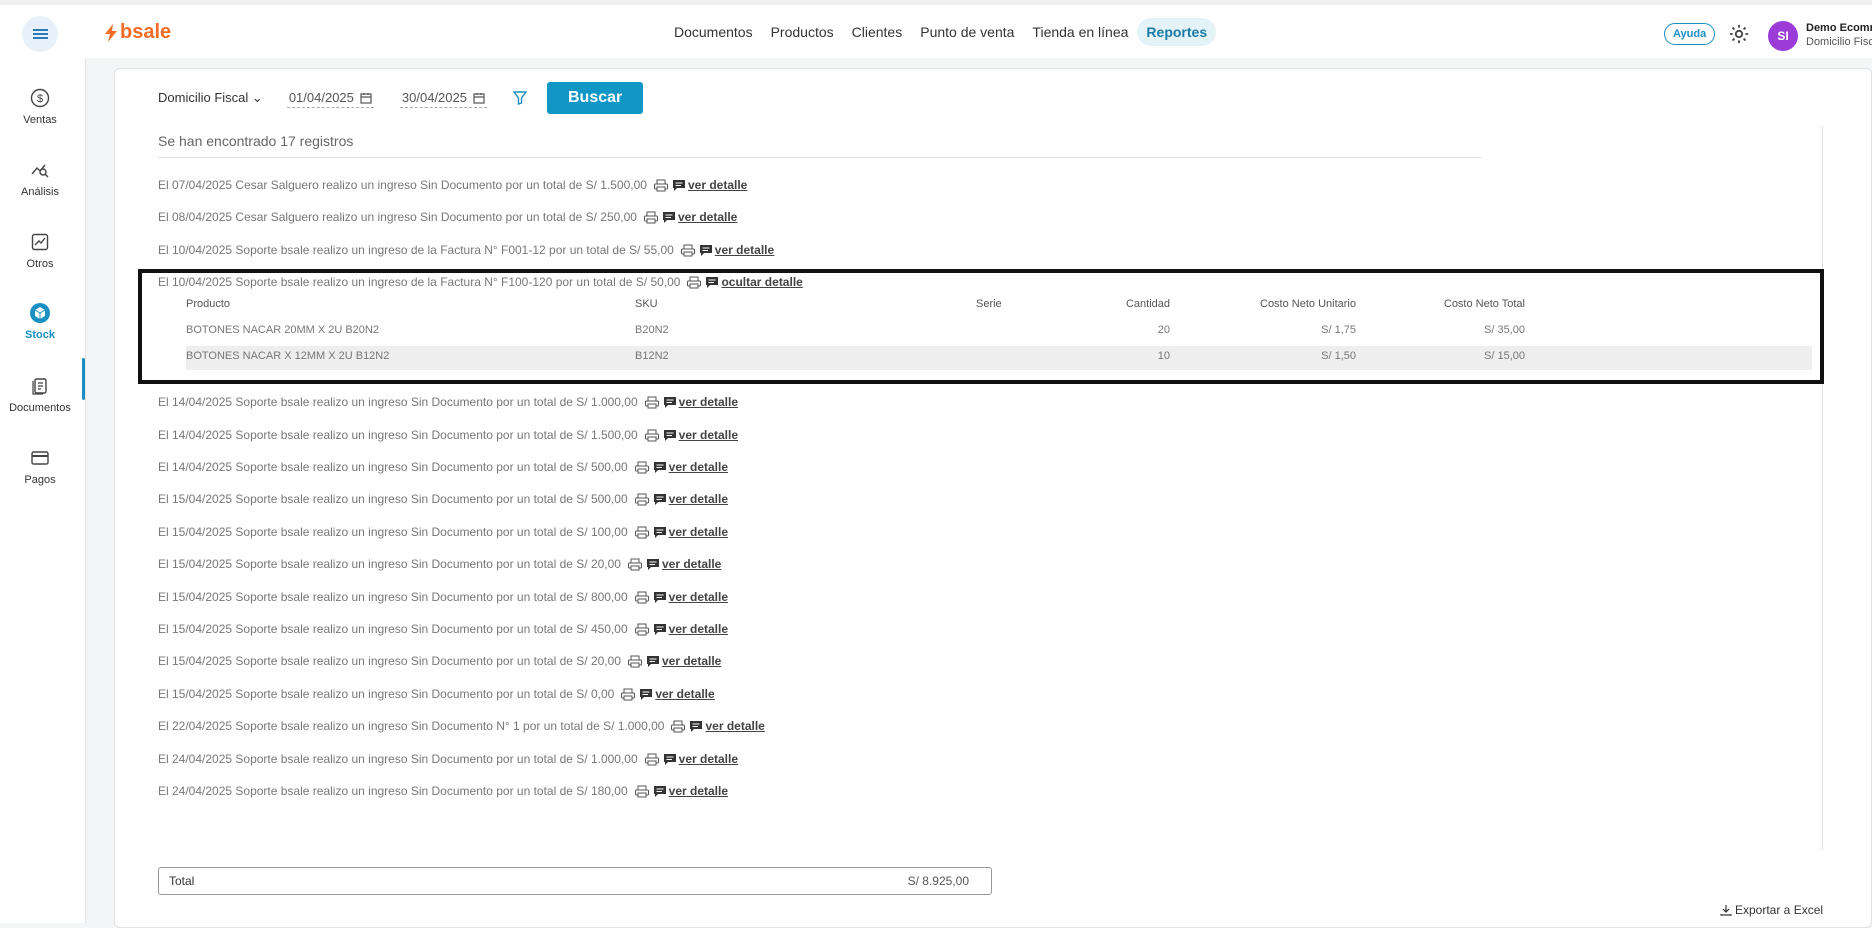  I want to click on gear-icon, so click(1739, 34).